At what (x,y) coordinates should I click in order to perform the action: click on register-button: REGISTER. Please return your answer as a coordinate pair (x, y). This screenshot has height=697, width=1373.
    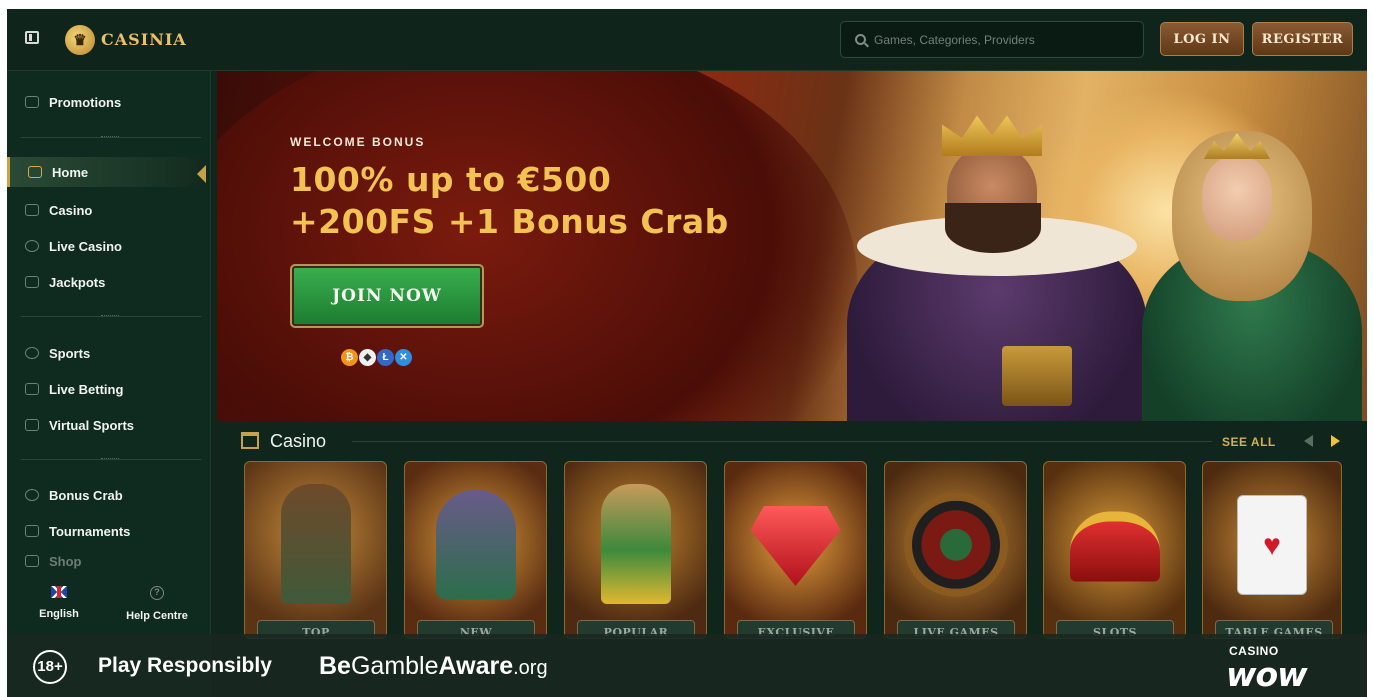
    Looking at the image, I should click on (1302, 39).